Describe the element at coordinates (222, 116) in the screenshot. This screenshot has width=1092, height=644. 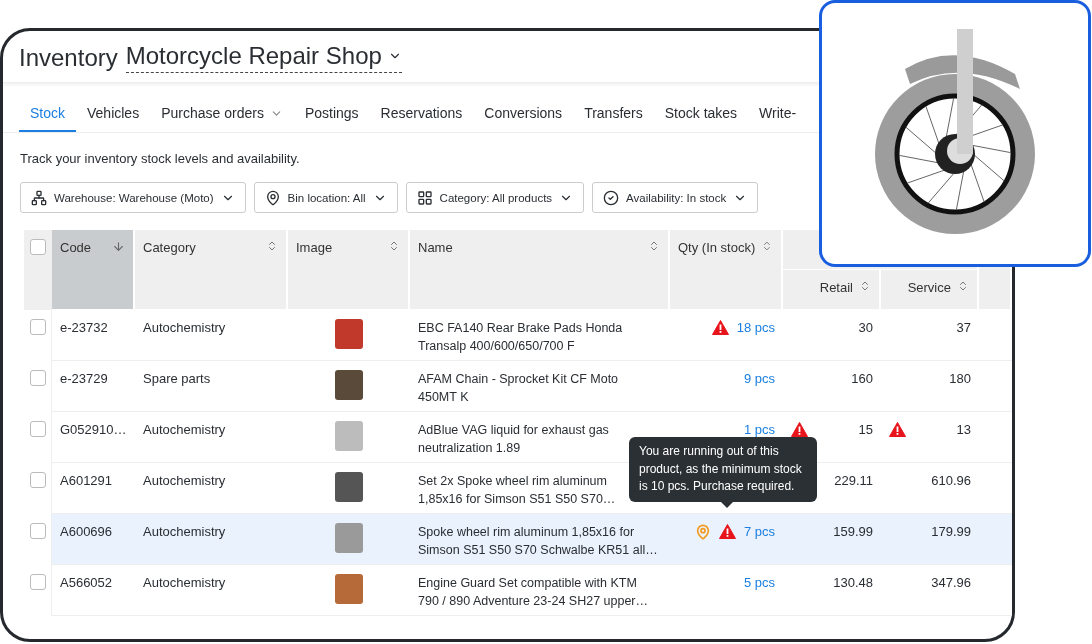
I see `tab: Purchase orders` at that location.